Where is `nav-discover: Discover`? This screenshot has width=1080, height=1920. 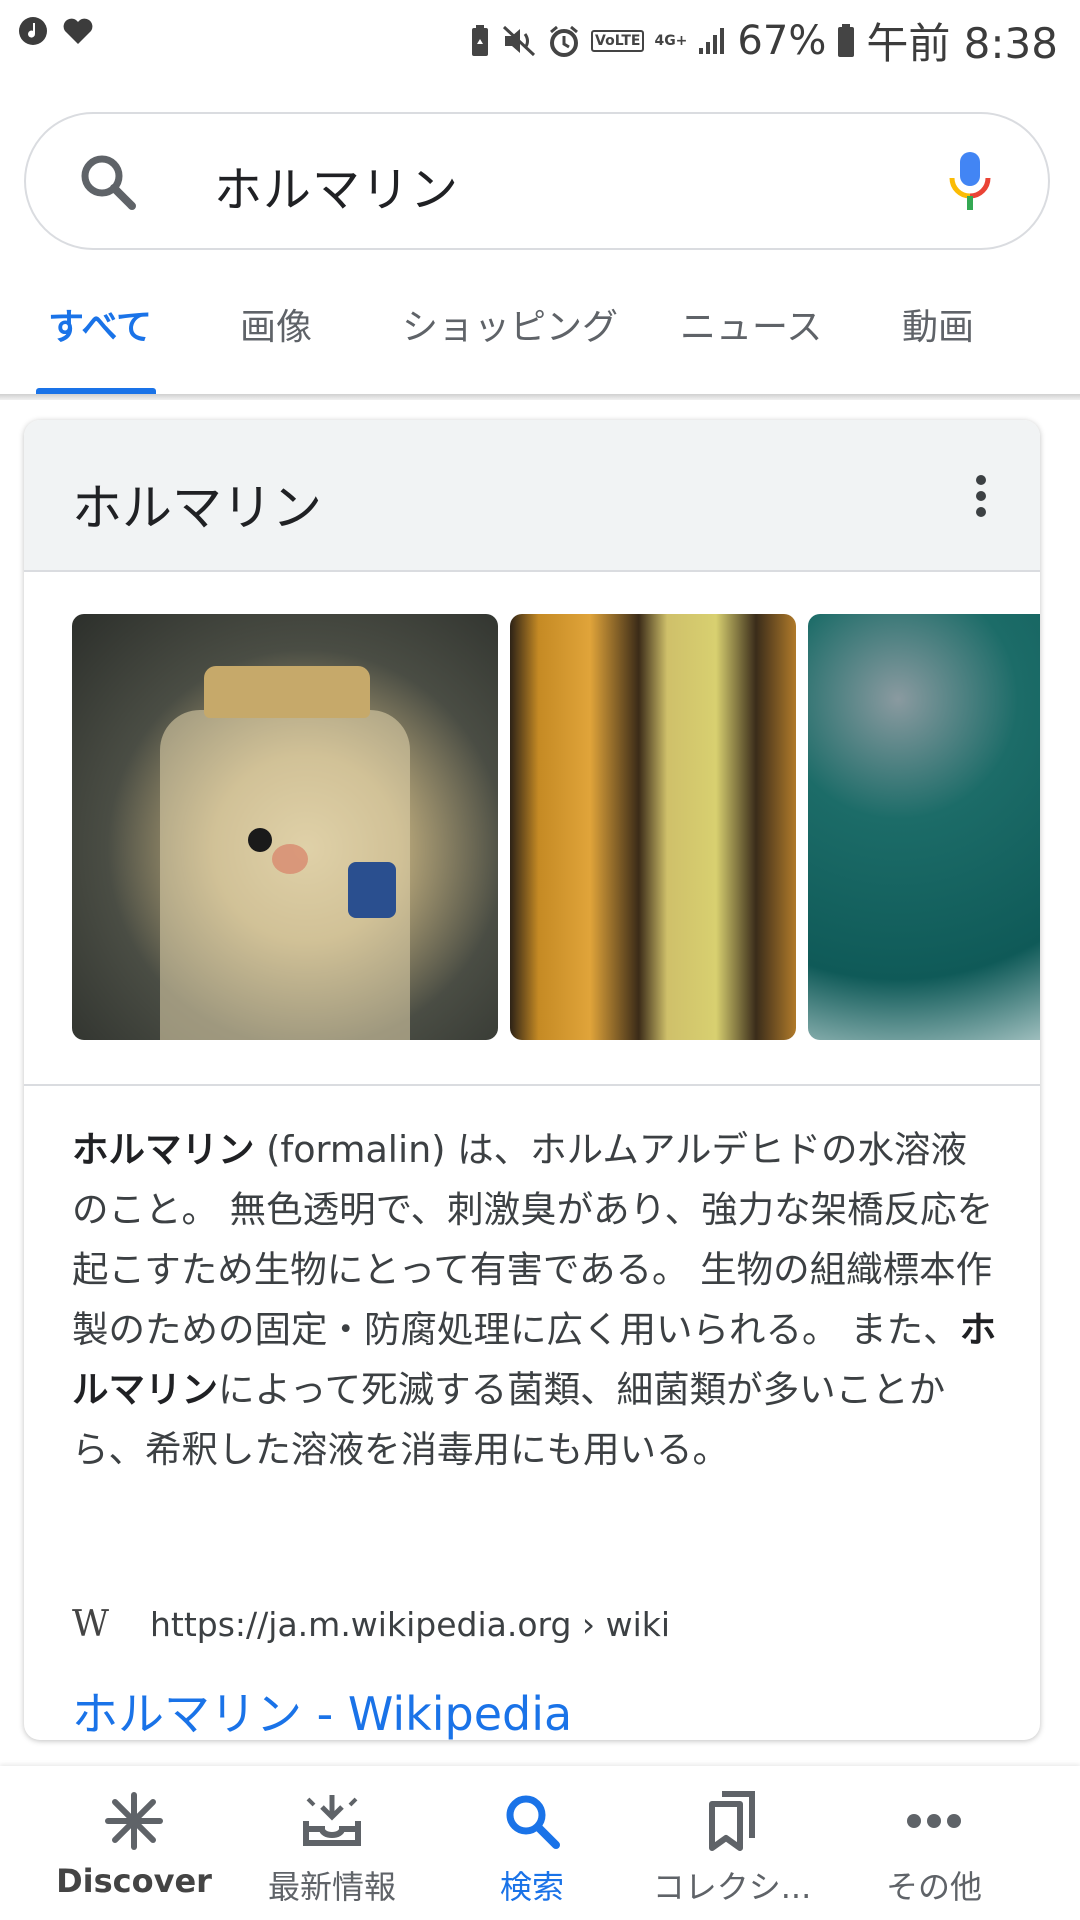
nav-discover: Discover is located at coordinates (134, 1844).